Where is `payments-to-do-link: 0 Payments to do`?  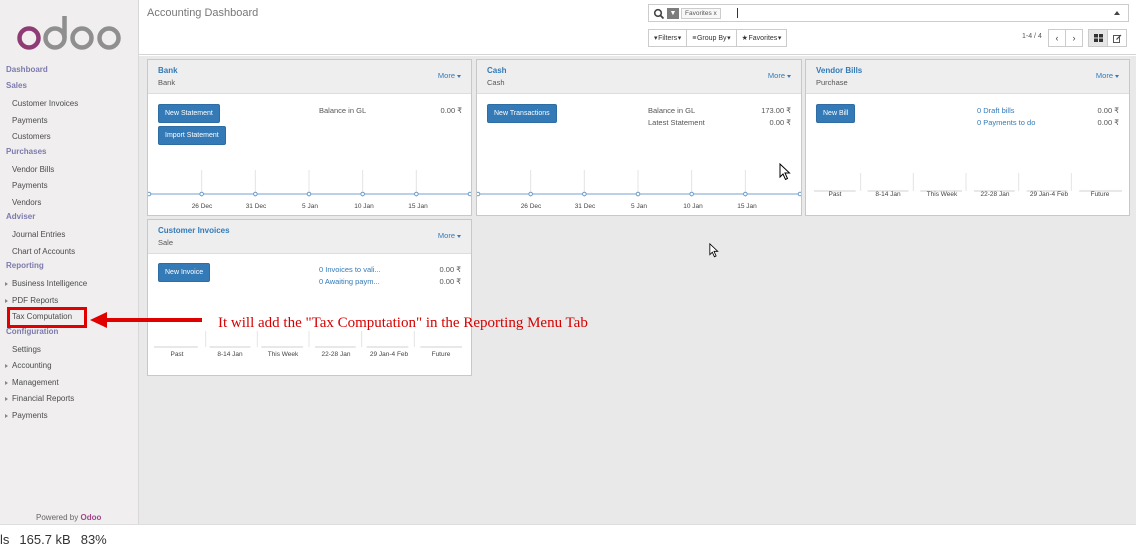
payments-to-do-link: 0 Payments to do is located at coordinates (1006, 122).